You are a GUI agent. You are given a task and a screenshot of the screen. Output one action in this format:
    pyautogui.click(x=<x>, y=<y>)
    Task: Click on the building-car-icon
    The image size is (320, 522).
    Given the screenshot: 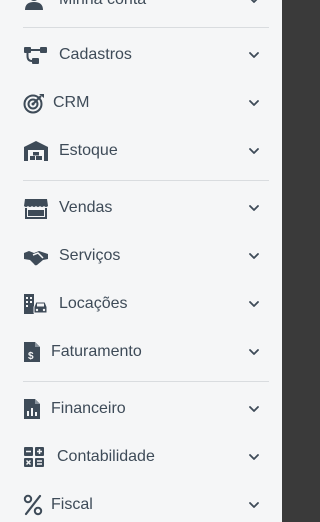 What is the action you would take?
    pyautogui.click(x=37, y=304)
    